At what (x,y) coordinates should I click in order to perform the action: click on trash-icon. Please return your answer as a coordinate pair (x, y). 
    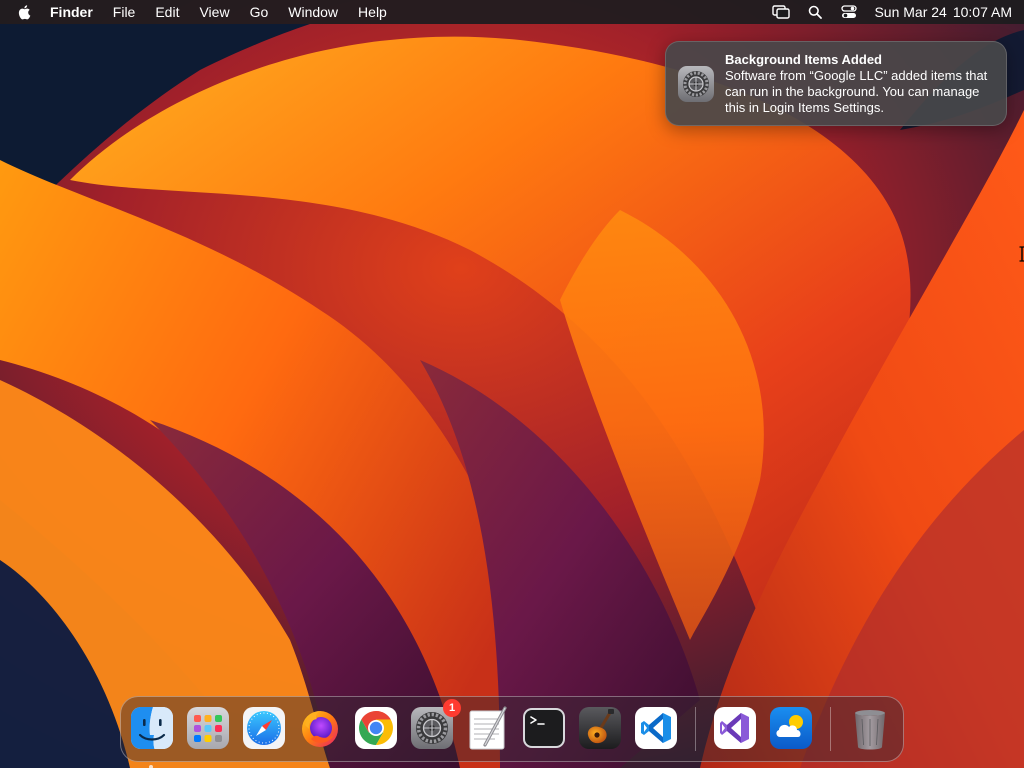
    Looking at the image, I should click on (870, 730).